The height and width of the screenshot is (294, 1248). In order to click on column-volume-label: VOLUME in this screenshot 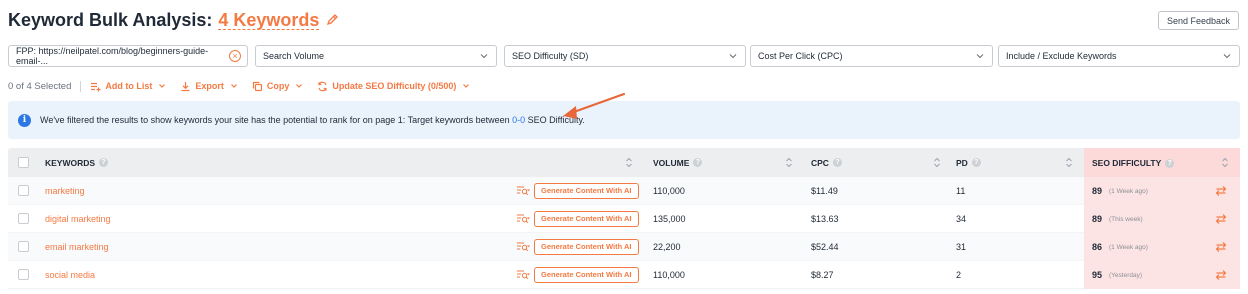, I will do `click(671, 162)`.